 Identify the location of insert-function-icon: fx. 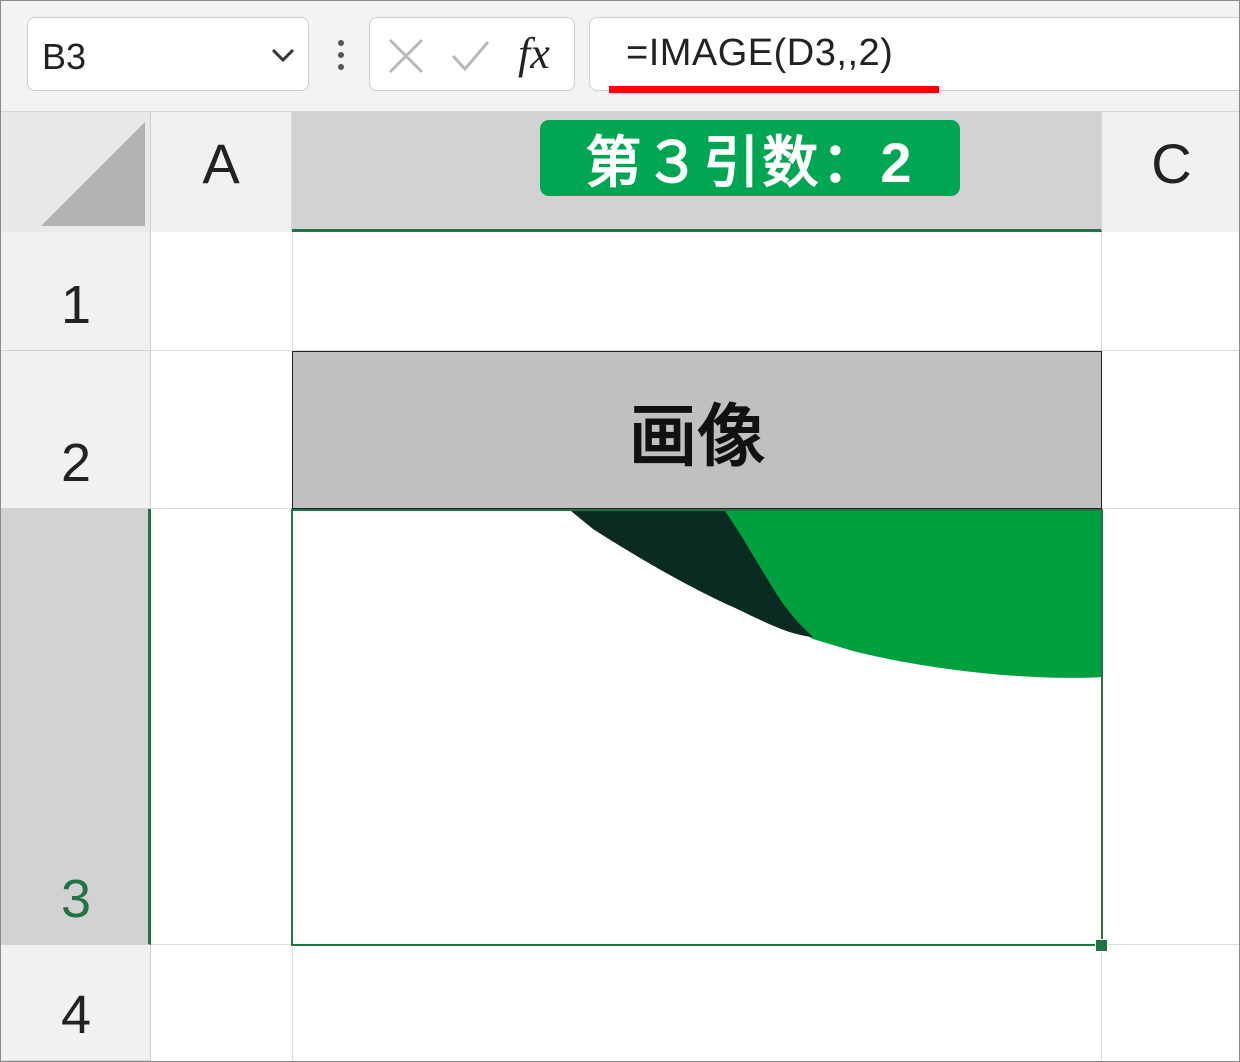
(534, 53).